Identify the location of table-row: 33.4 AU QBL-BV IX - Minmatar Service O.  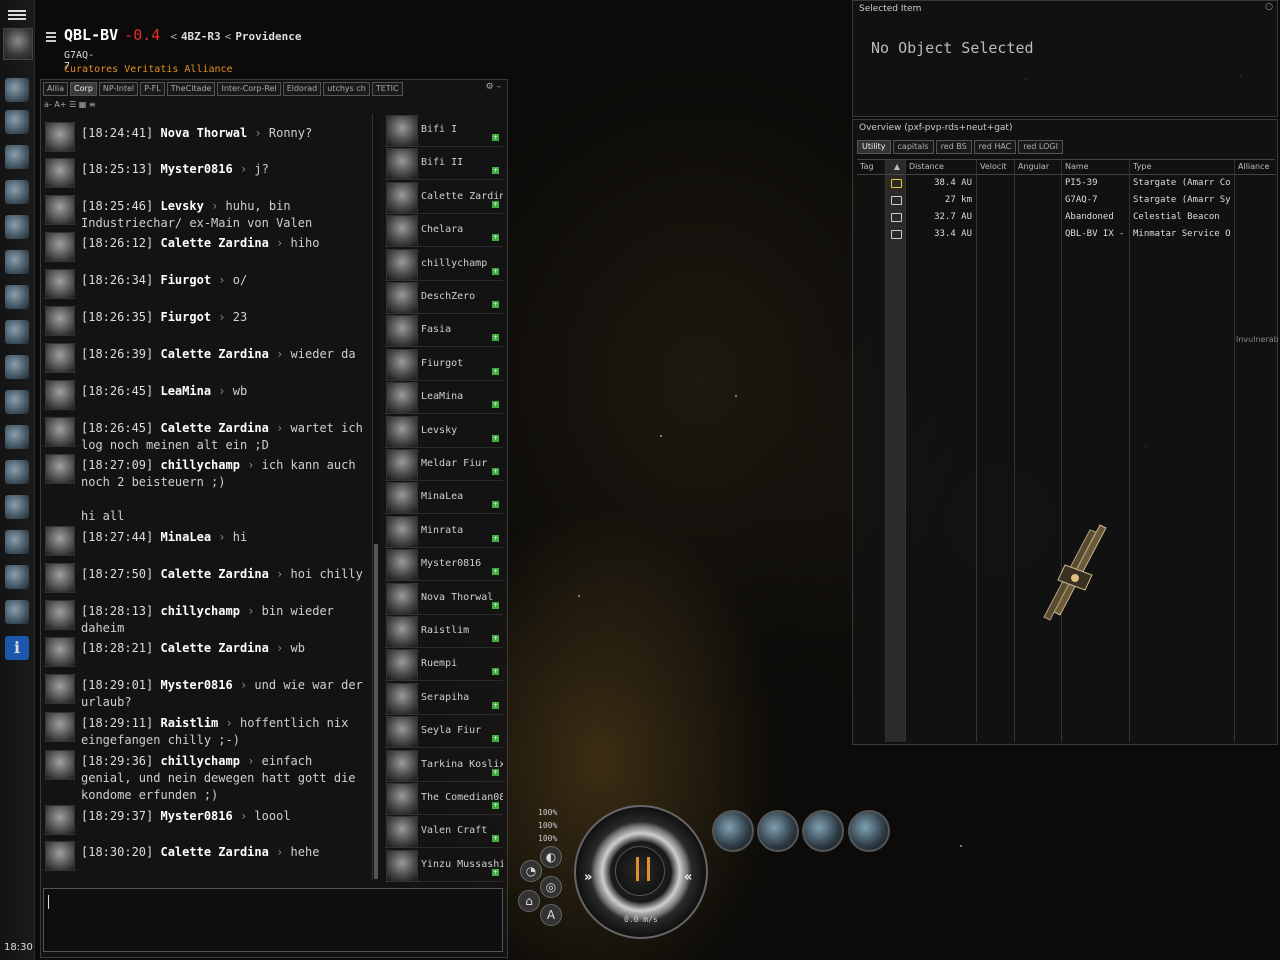
(1066, 234).